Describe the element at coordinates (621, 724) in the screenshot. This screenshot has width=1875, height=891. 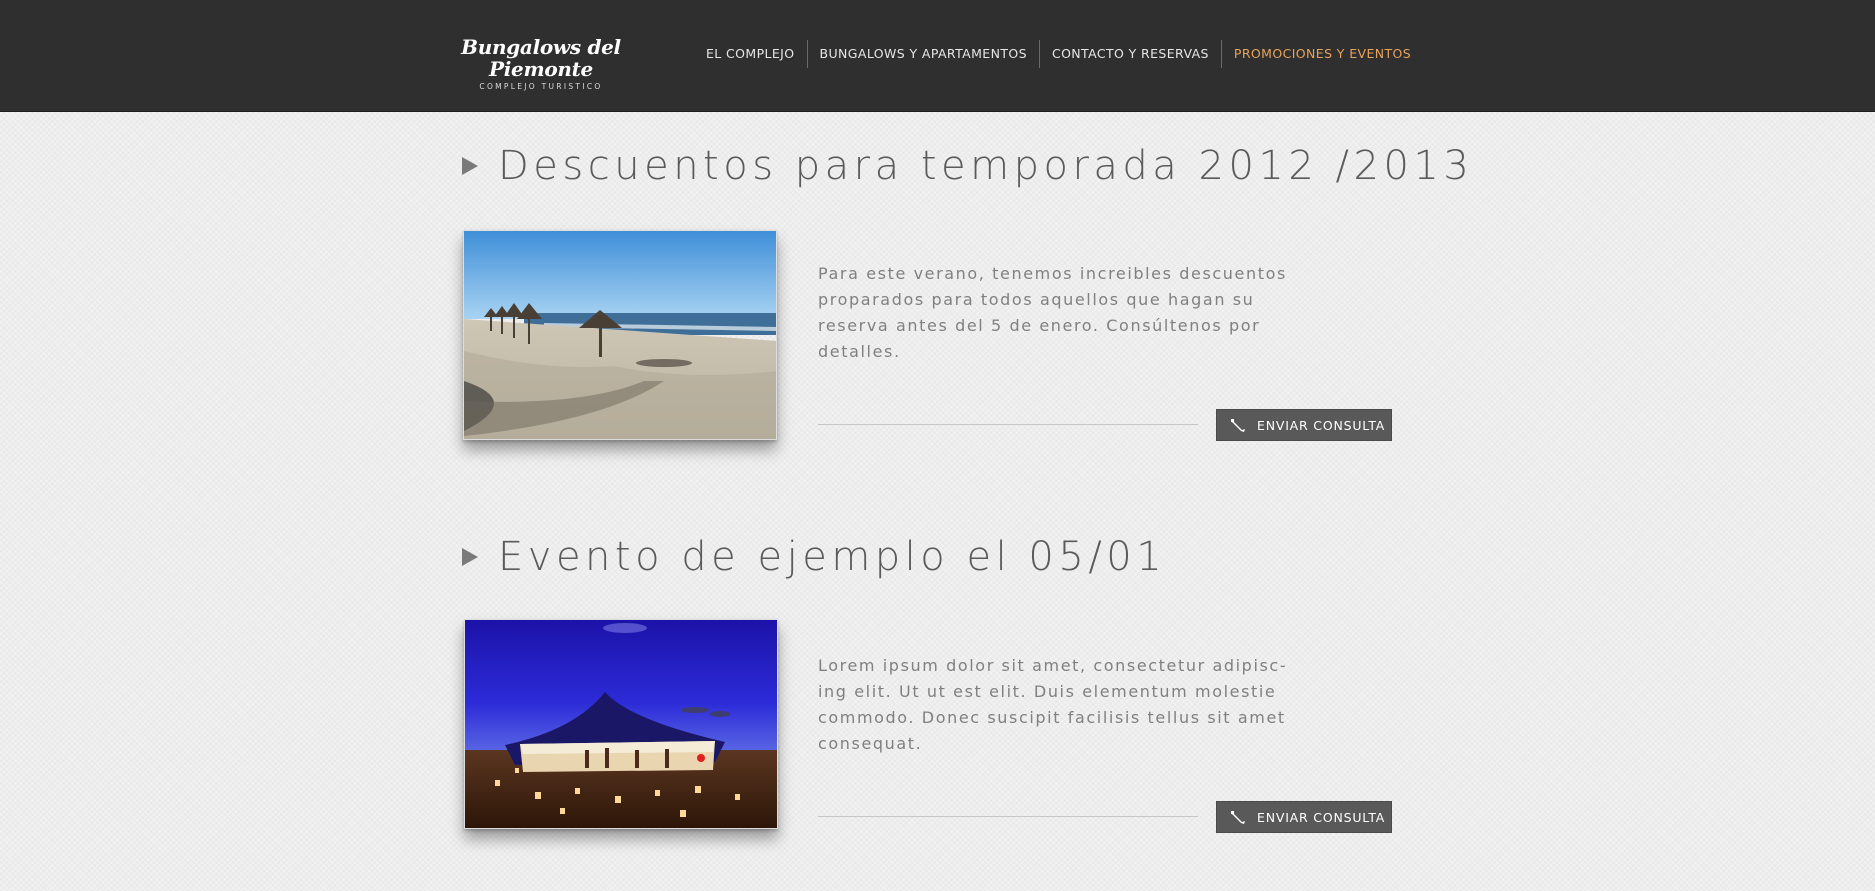
I see `night-tent-event-photo` at that location.